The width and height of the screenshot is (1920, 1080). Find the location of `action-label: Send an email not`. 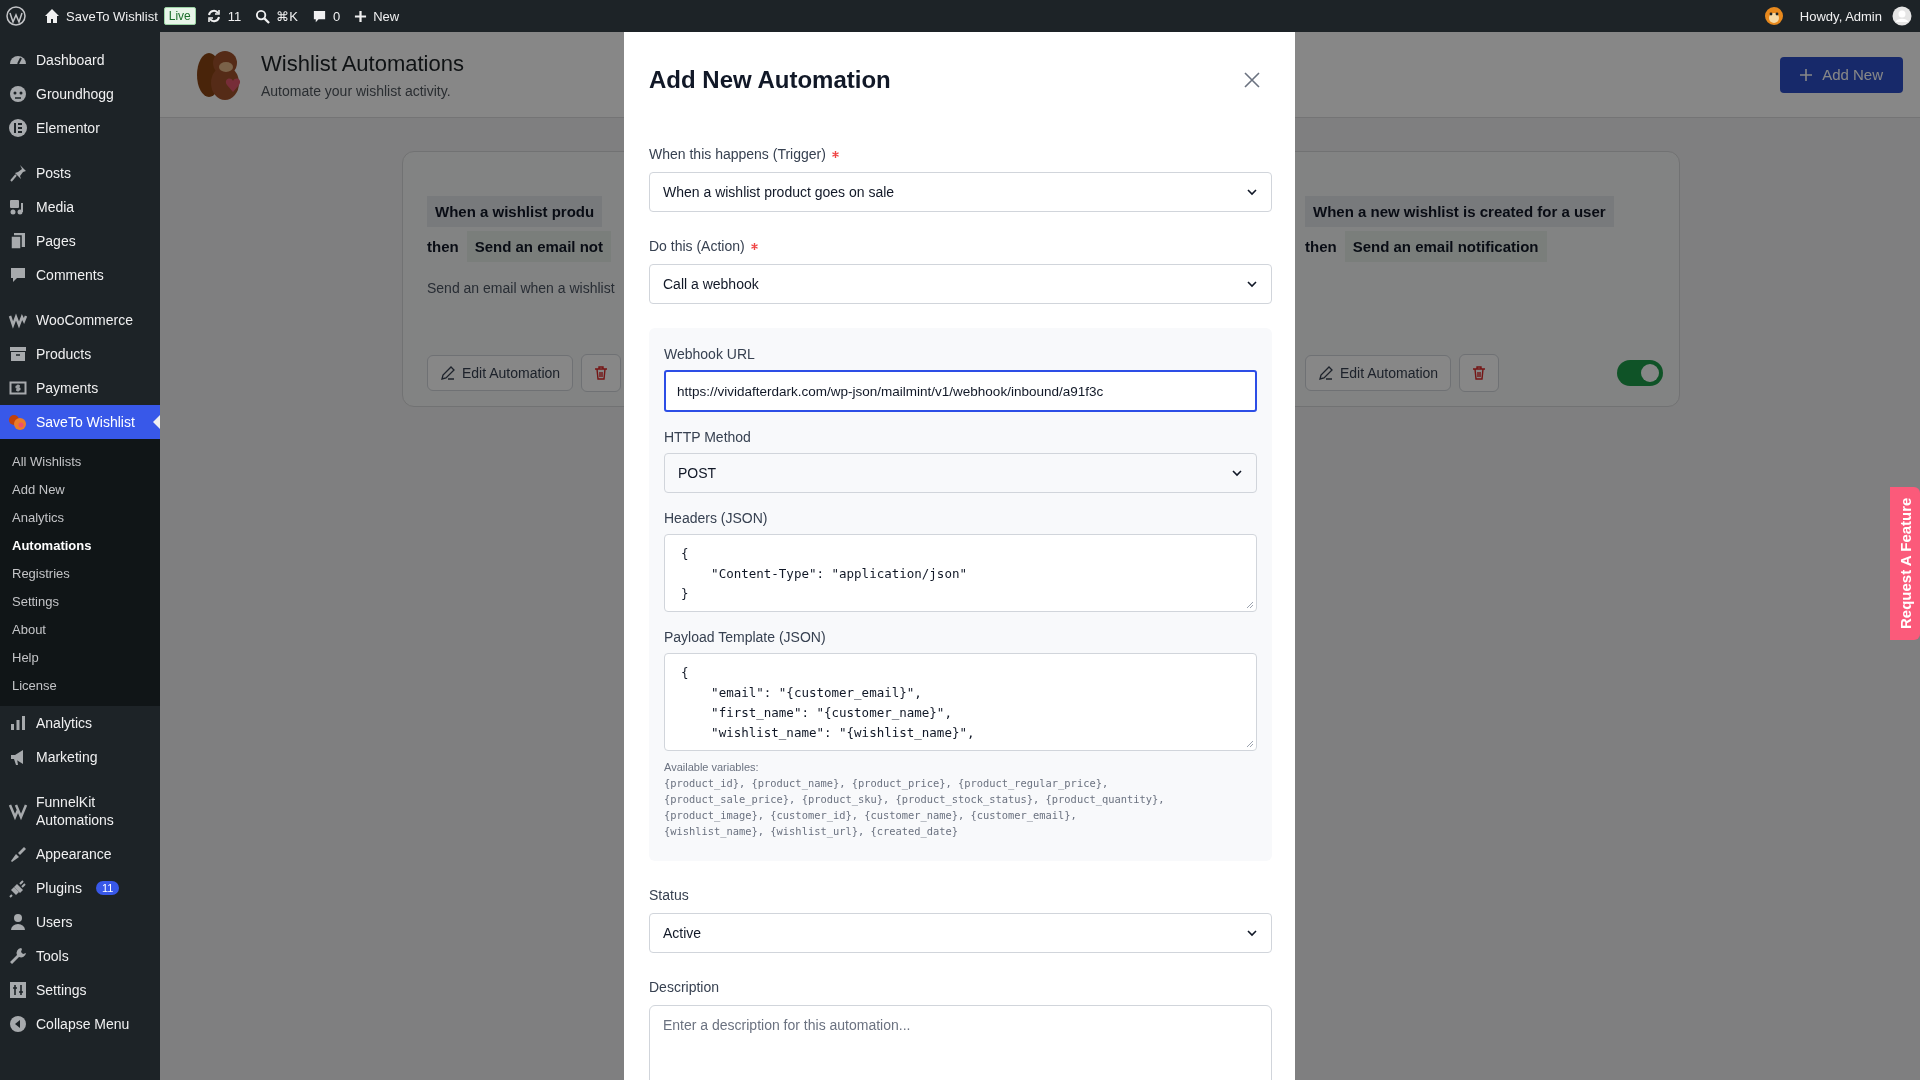

action-label: Send an email not is located at coordinates (539, 246).